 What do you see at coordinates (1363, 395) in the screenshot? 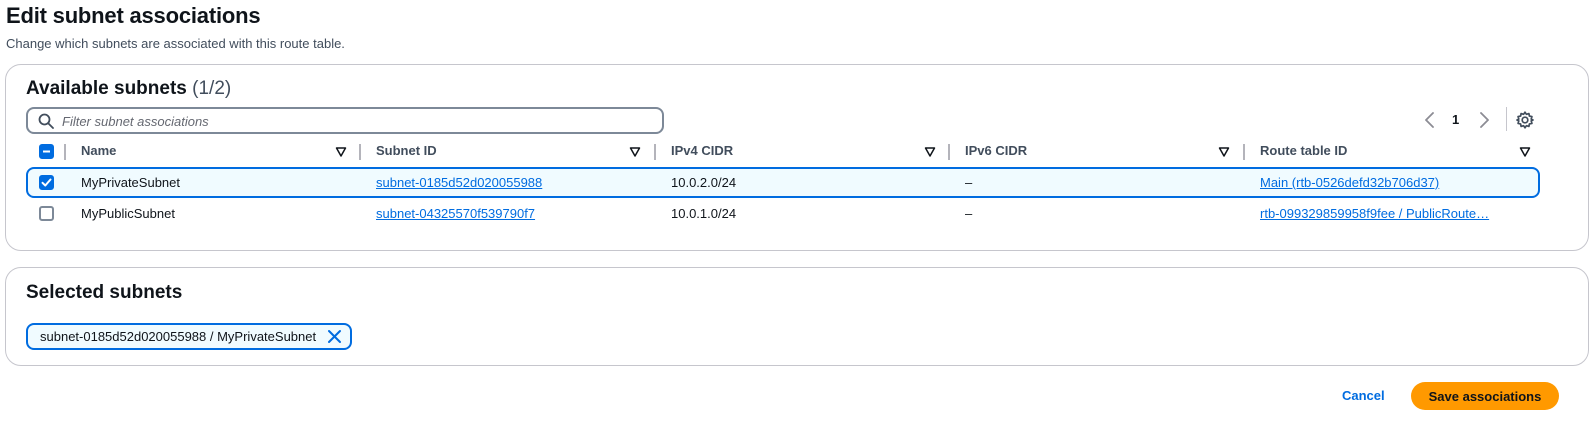
I see `cancel-button: Cancel` at bounding box center [1363, 395].